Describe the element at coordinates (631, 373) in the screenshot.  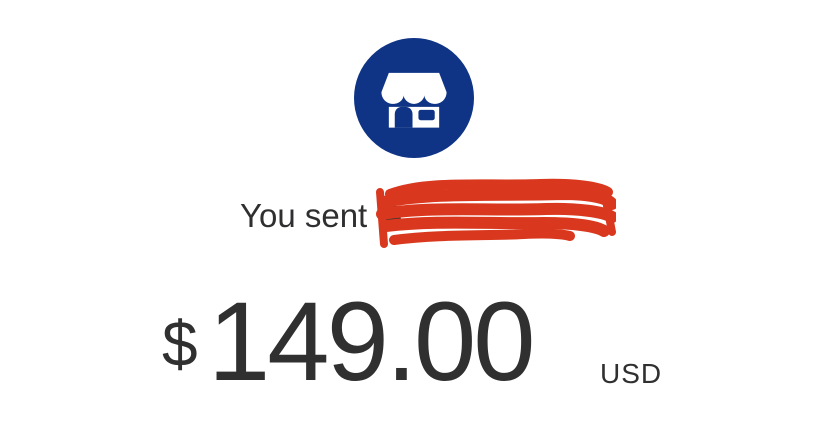
I see `currency-code: USD` at that location.